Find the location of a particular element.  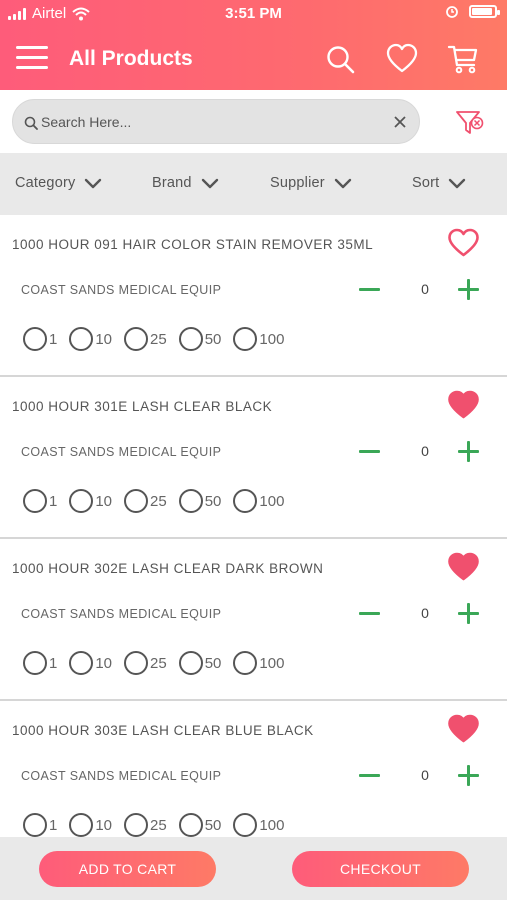

search-icon is located at coordinates (340, 59).